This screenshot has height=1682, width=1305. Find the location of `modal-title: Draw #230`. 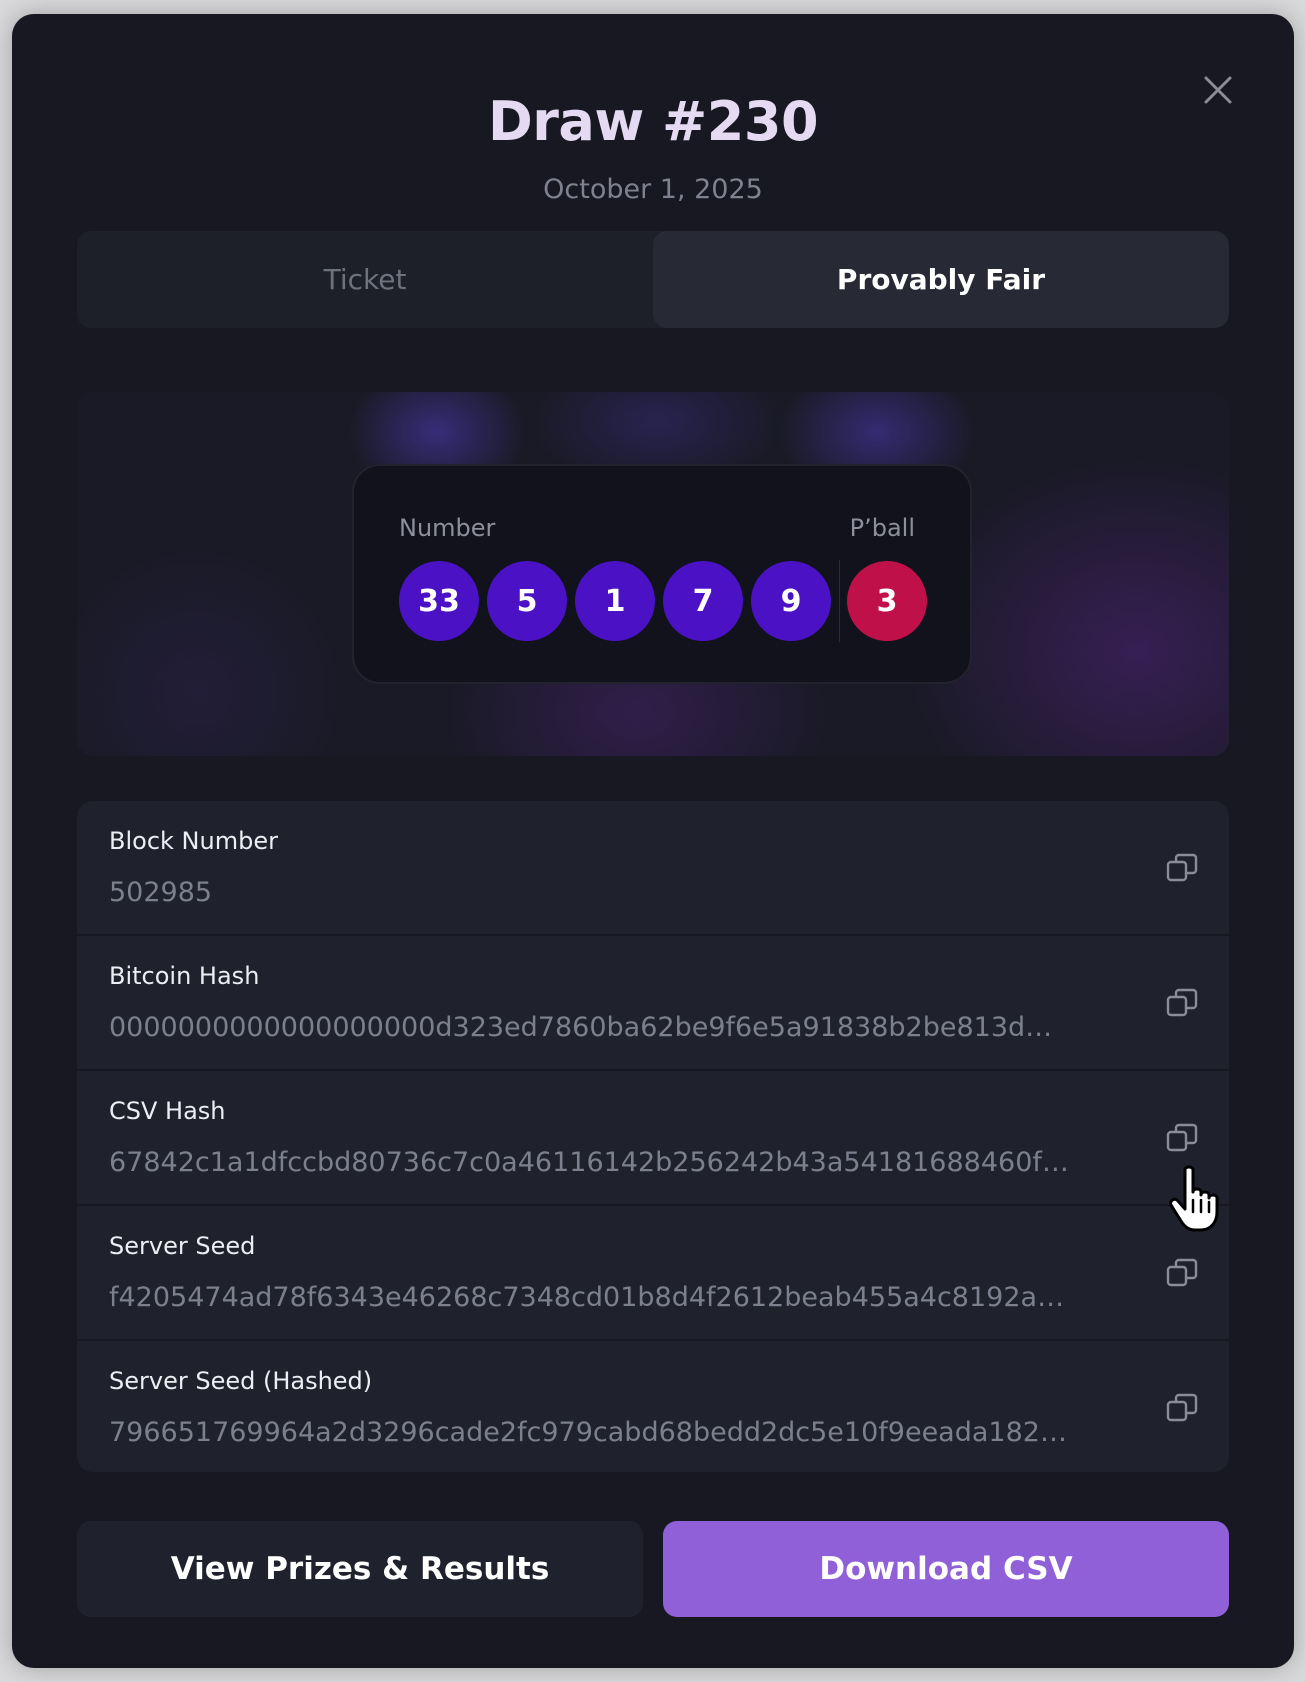

modal-title: Draw #230 is located at coordinates (653, 121).